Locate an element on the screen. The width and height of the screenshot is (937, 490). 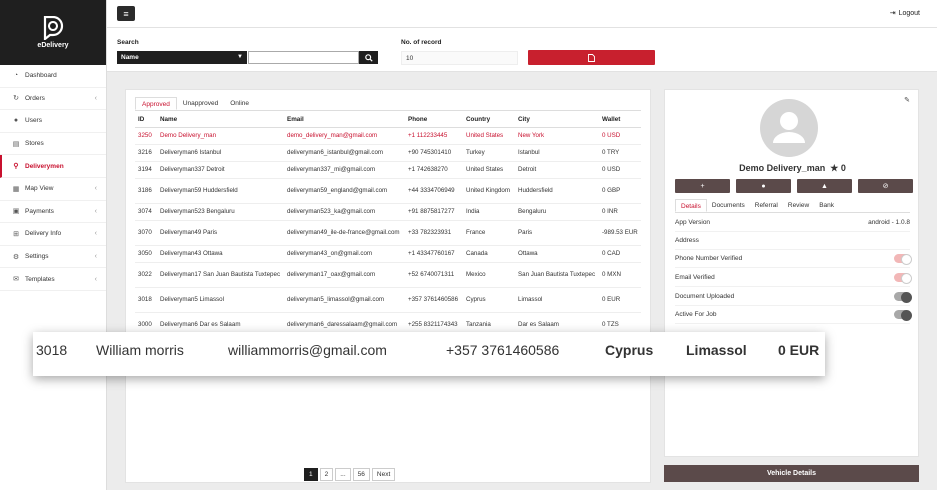
cell-country: India is located at coordinates (489, 212).